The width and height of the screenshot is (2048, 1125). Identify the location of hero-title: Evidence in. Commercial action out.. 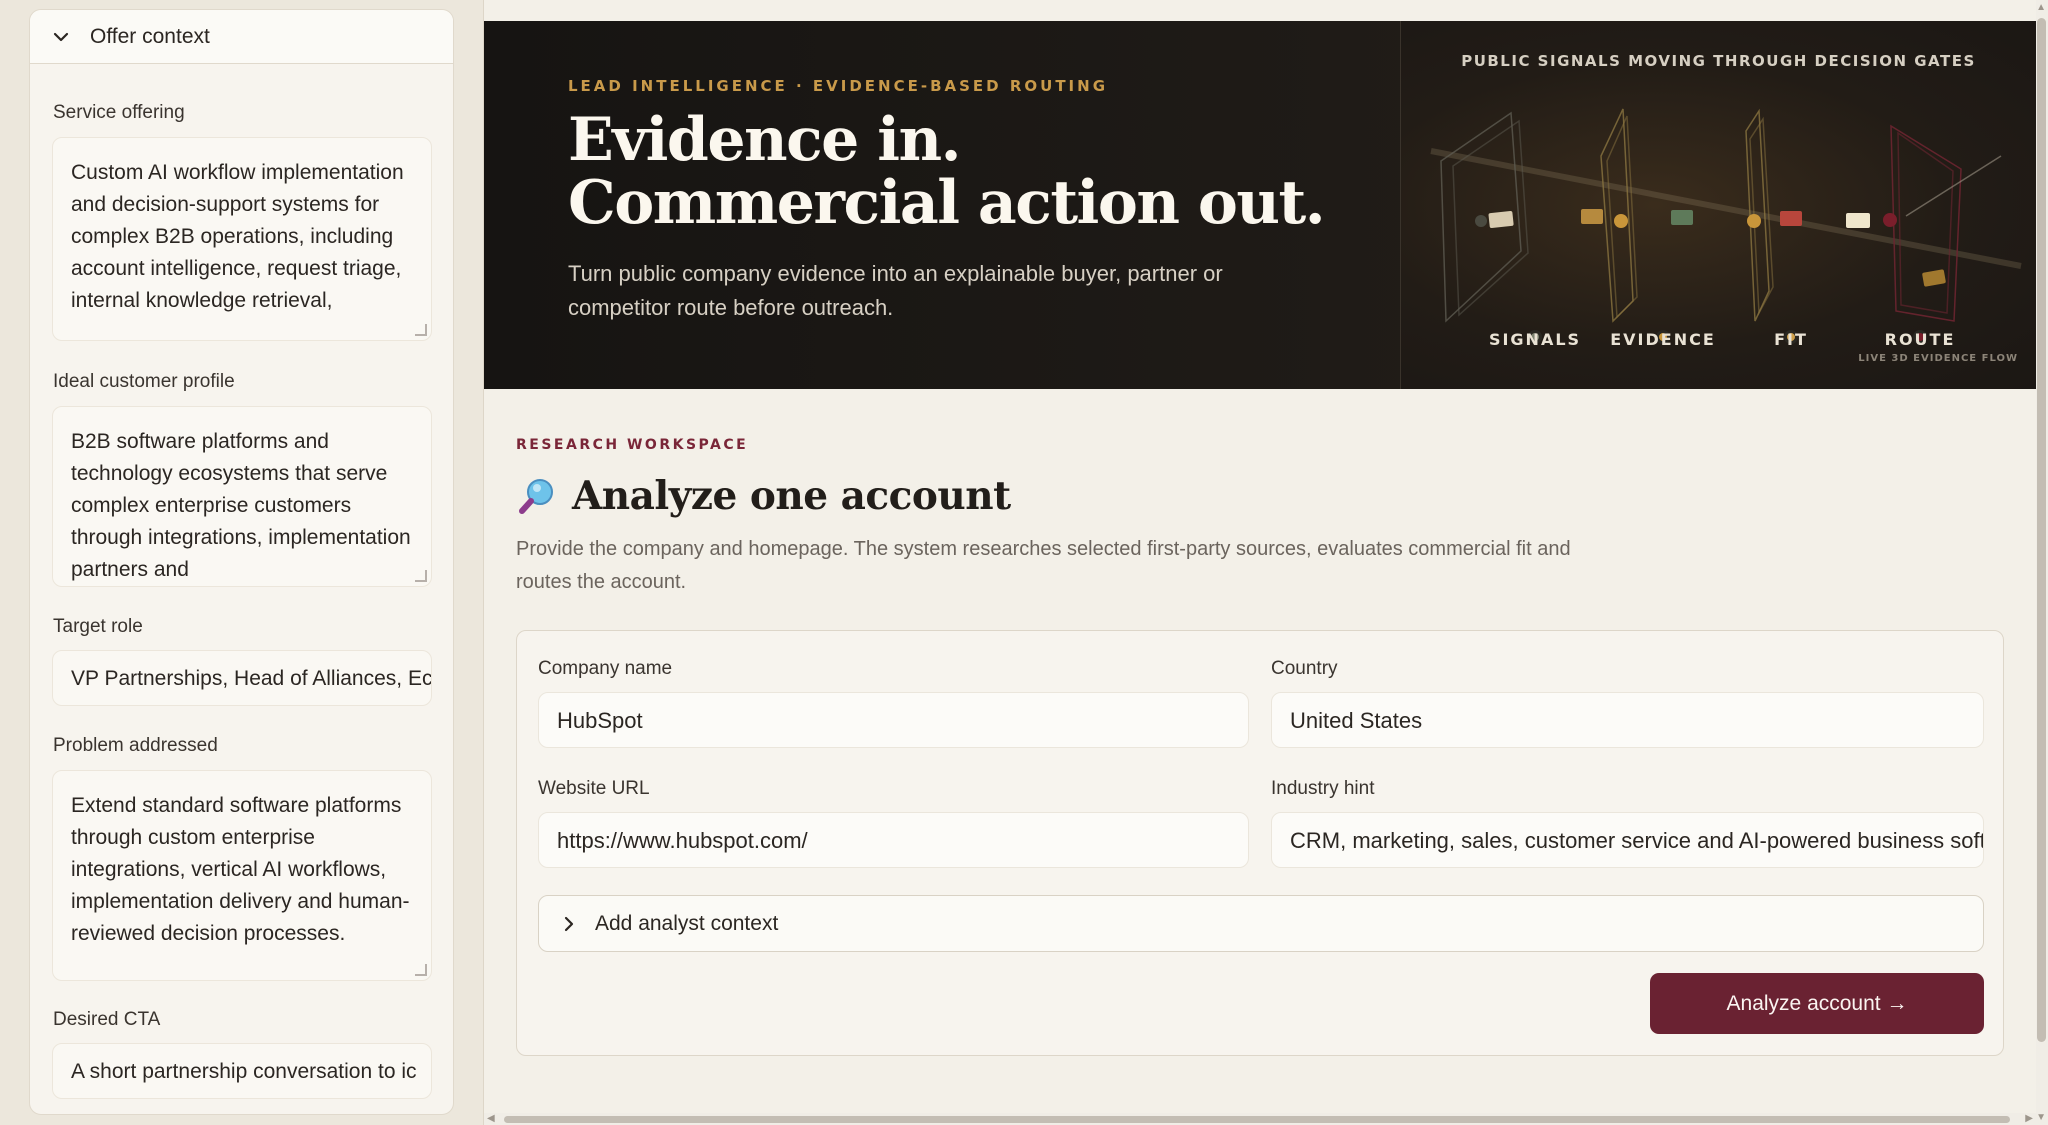
(983, 172).